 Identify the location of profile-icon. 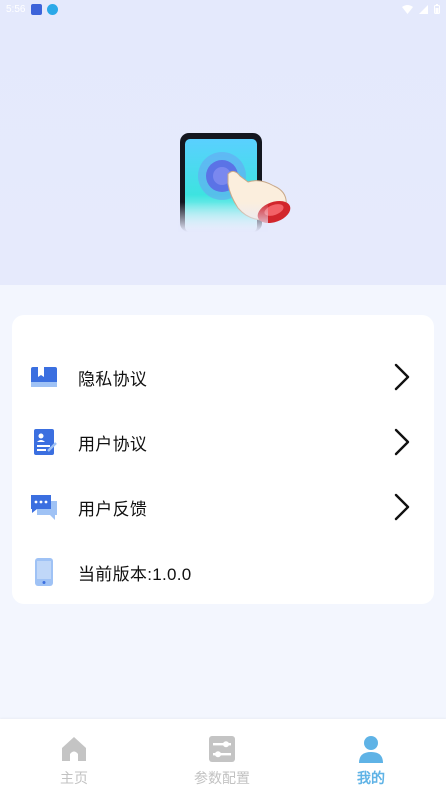
(371, 749).